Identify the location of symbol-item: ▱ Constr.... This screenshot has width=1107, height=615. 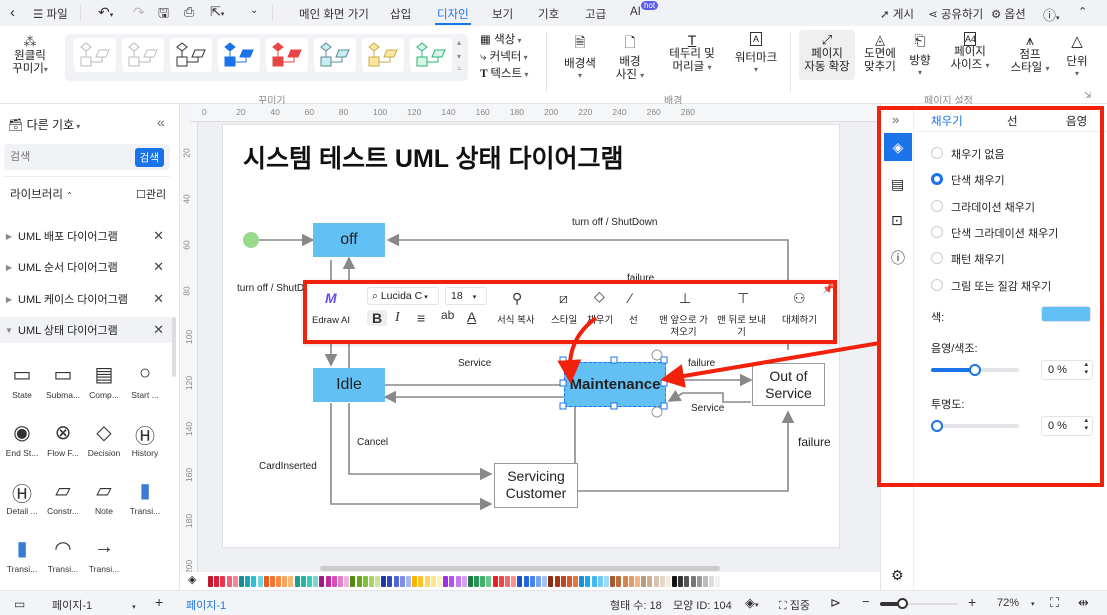
(63, 497).